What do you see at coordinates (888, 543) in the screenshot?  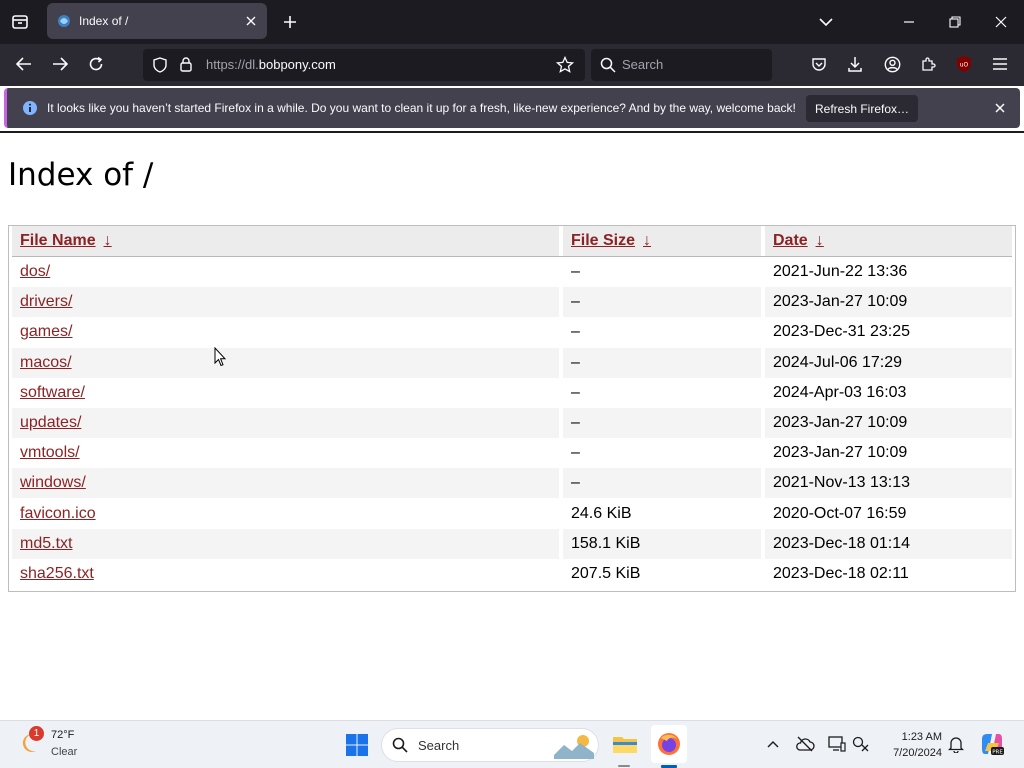 I see `file-date-cell: 2023-Dec-18 01:14` at bounding box center [888, 543].